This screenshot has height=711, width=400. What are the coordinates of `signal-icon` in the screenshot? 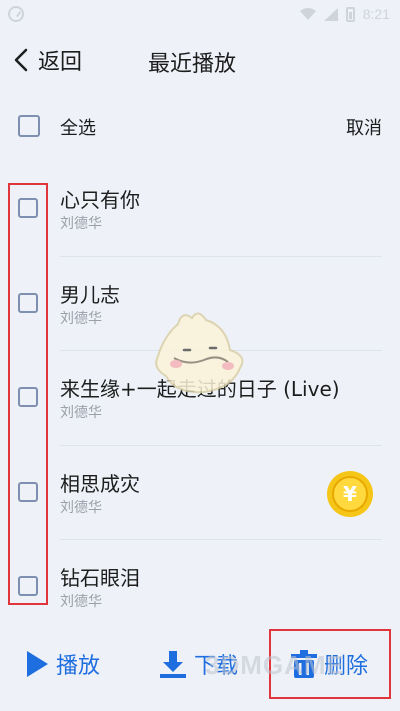 It's located at (330, 14).